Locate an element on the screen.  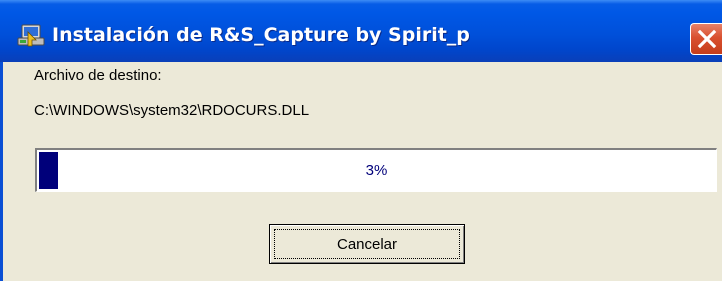
window-title: Instalación de R&S_Capture by Spirit_p is located at coordinates (261, 35).